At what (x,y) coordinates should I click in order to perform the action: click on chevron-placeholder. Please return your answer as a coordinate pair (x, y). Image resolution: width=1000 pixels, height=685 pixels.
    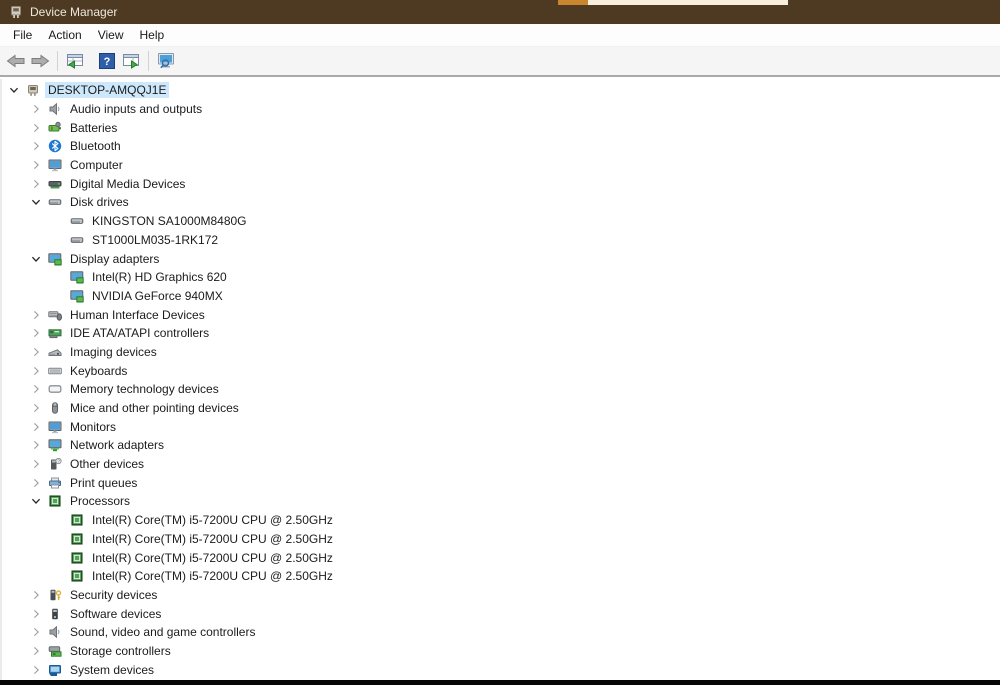
    Looking at the image, I should click on (58, 520).